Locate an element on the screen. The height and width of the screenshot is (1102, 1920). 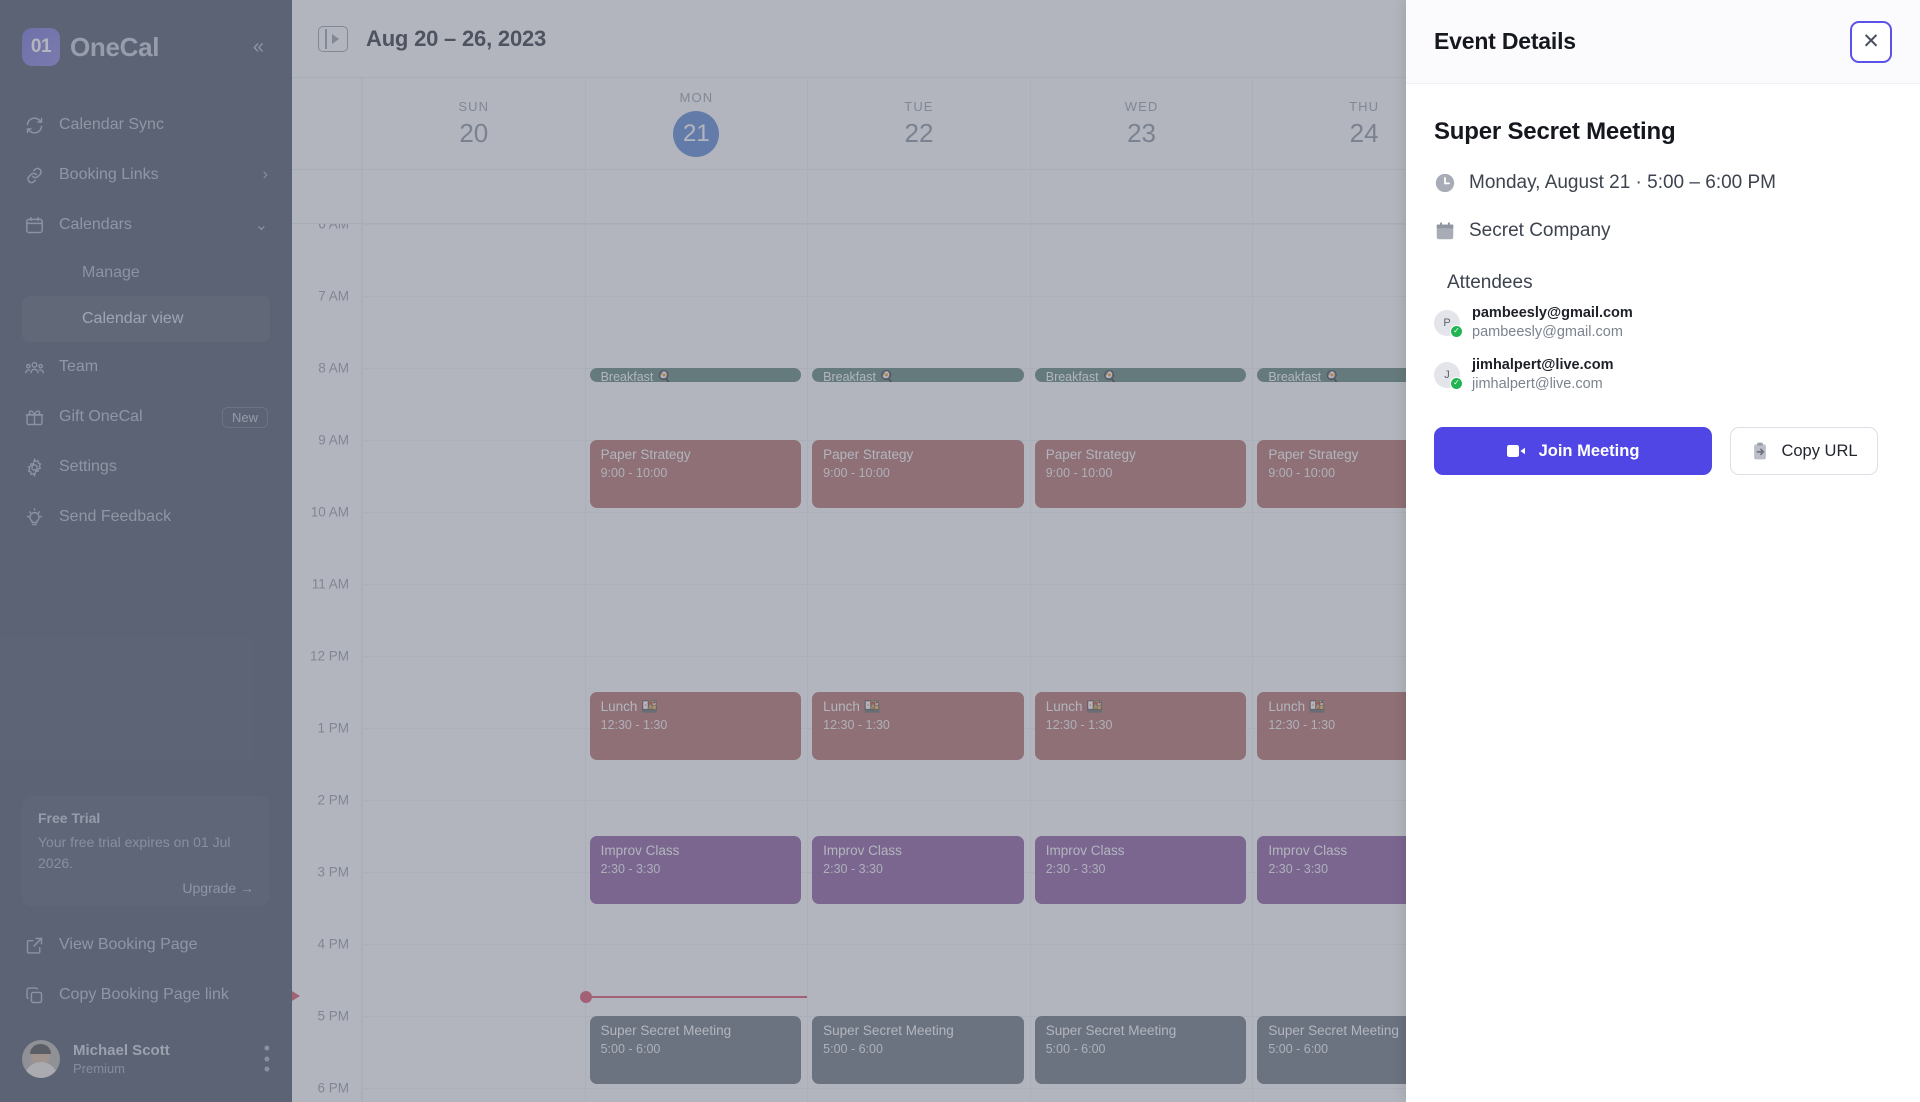
attendee-name: jimhalpert@live.com is located at coordinates (1543, 364).